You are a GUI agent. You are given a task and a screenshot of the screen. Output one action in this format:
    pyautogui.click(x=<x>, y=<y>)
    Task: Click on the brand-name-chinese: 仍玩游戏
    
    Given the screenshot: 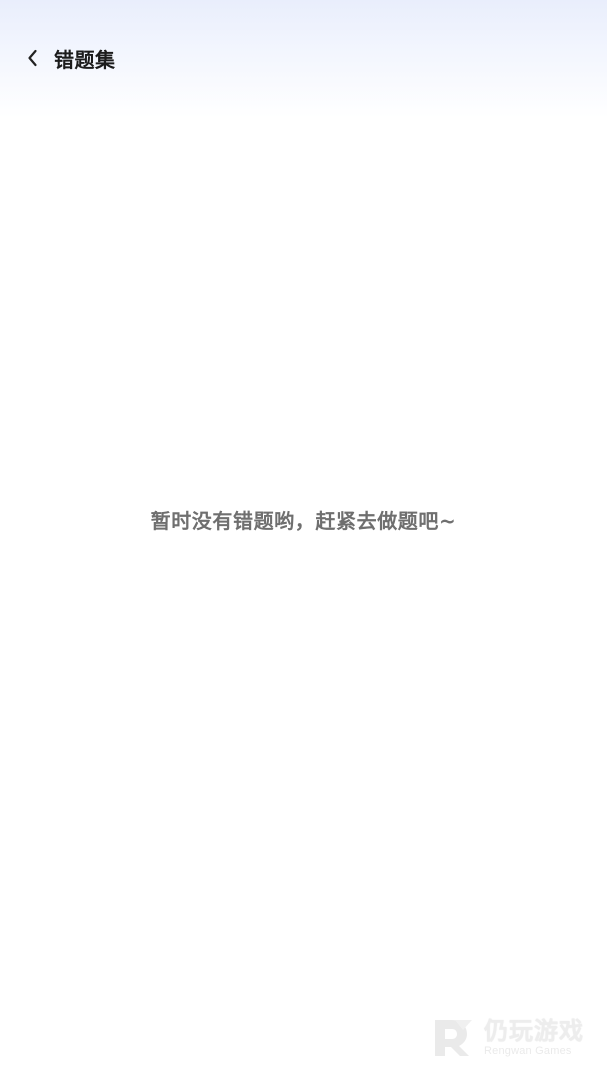 What is the action you would take?
    pyautogui.click(x=534, y=1031)
    